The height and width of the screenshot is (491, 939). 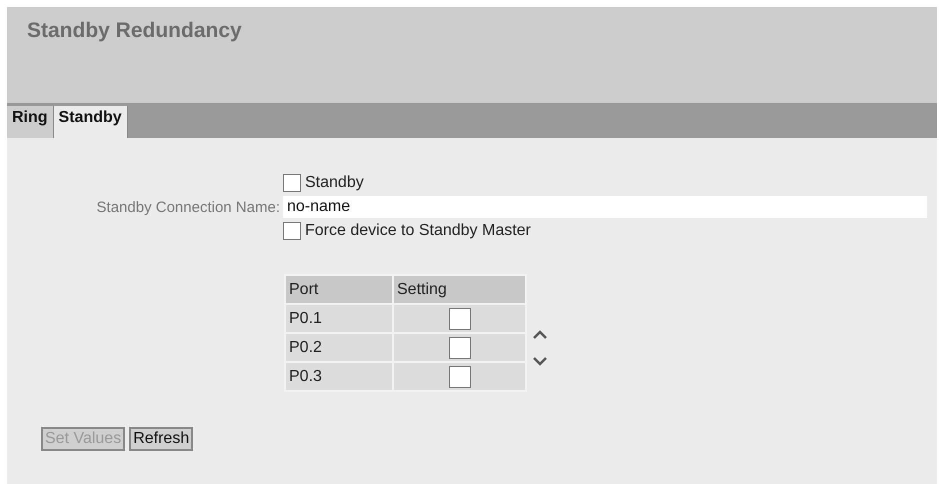 What do you see at coordinates (540, 335) in the screenshot?
I see `scroll-up-icon` at bounding box center [540, 335].